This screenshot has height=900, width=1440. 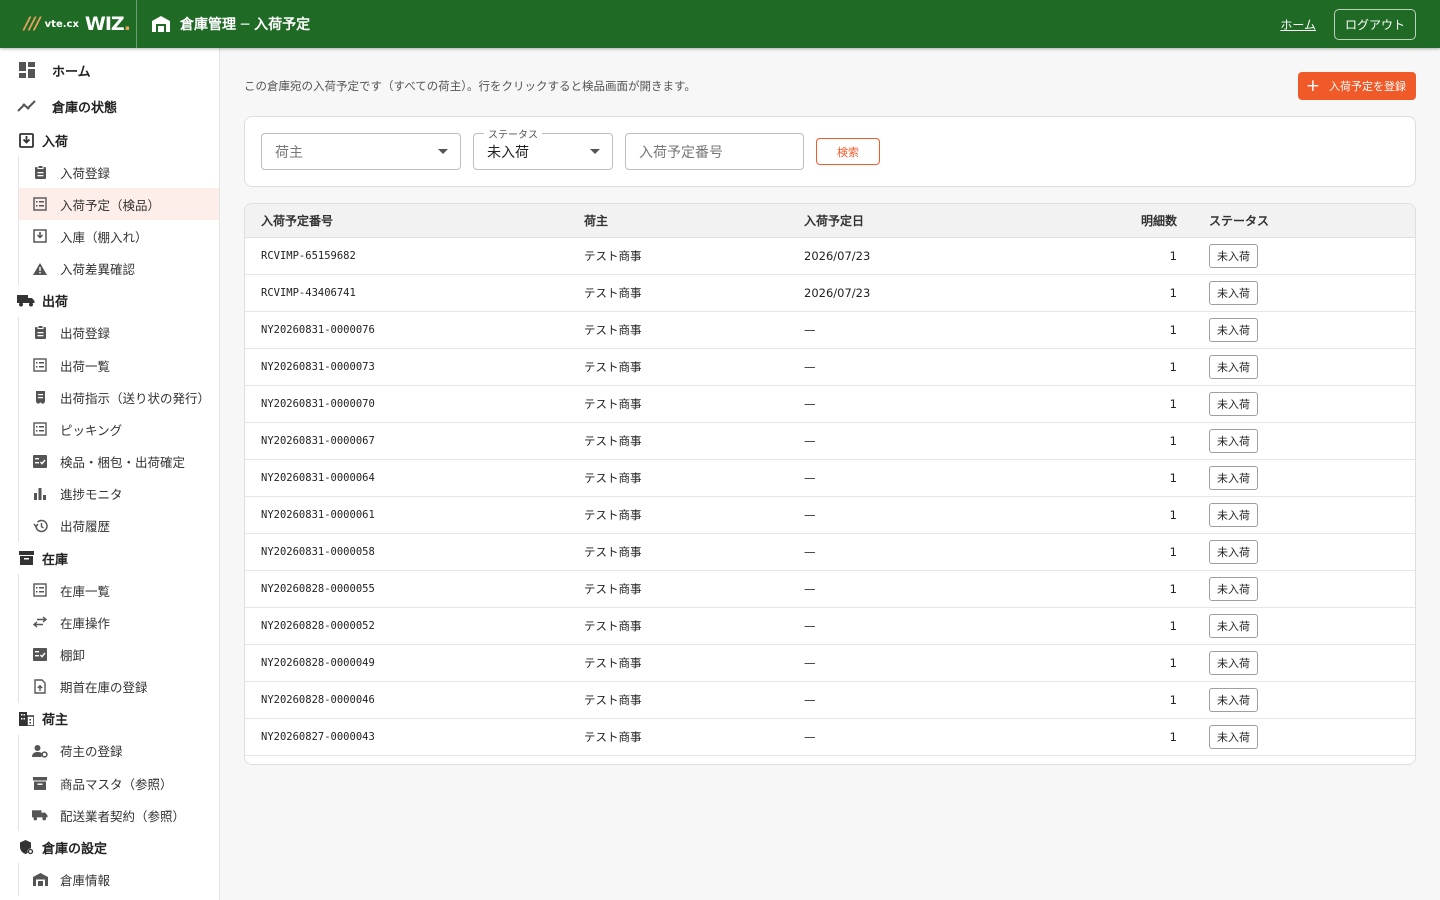 I want to click on inbox-download-icon, so click(x=26, y=140).